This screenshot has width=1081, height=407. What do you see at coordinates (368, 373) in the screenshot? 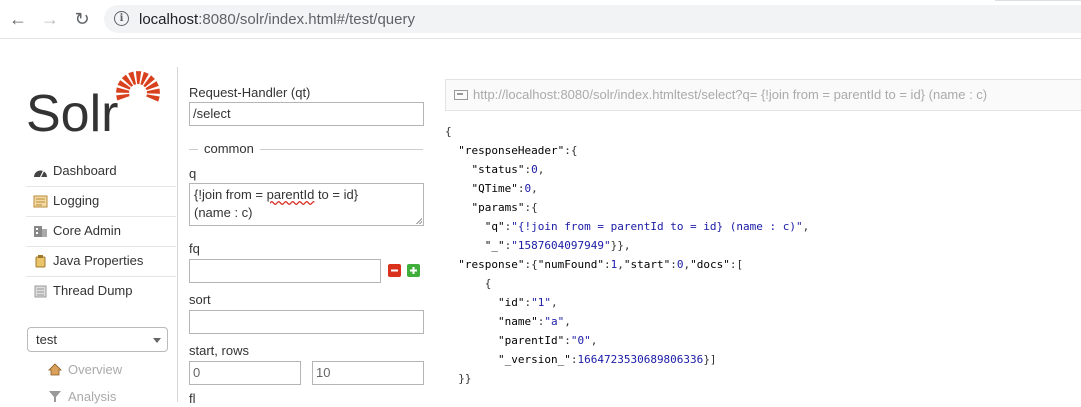
I see `rows-input: 10` at bounding box center [368, 373].